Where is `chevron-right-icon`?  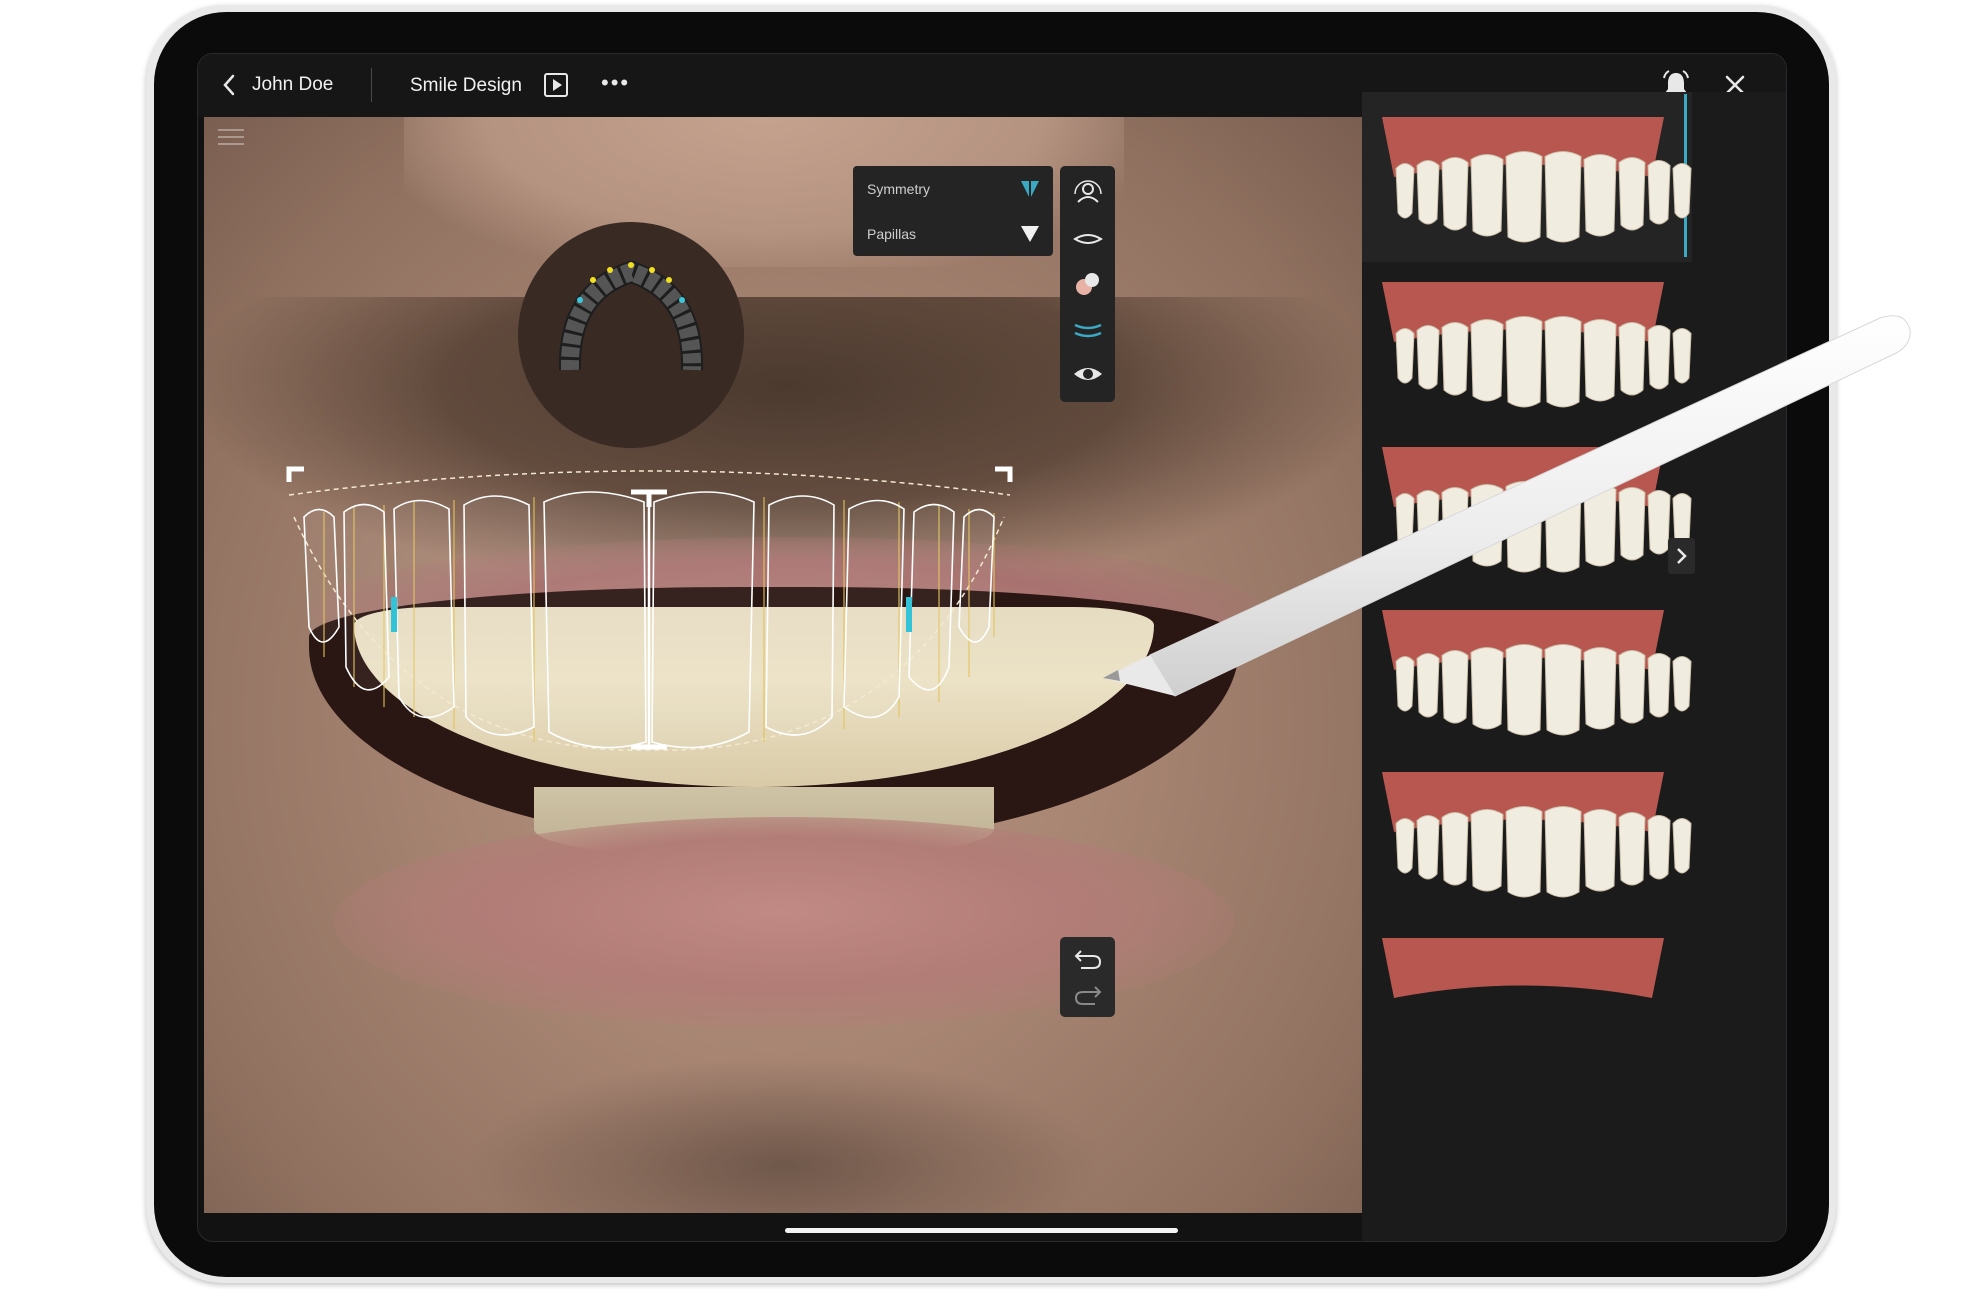
chevron-right-icon is located at coordinates (1682, 556).